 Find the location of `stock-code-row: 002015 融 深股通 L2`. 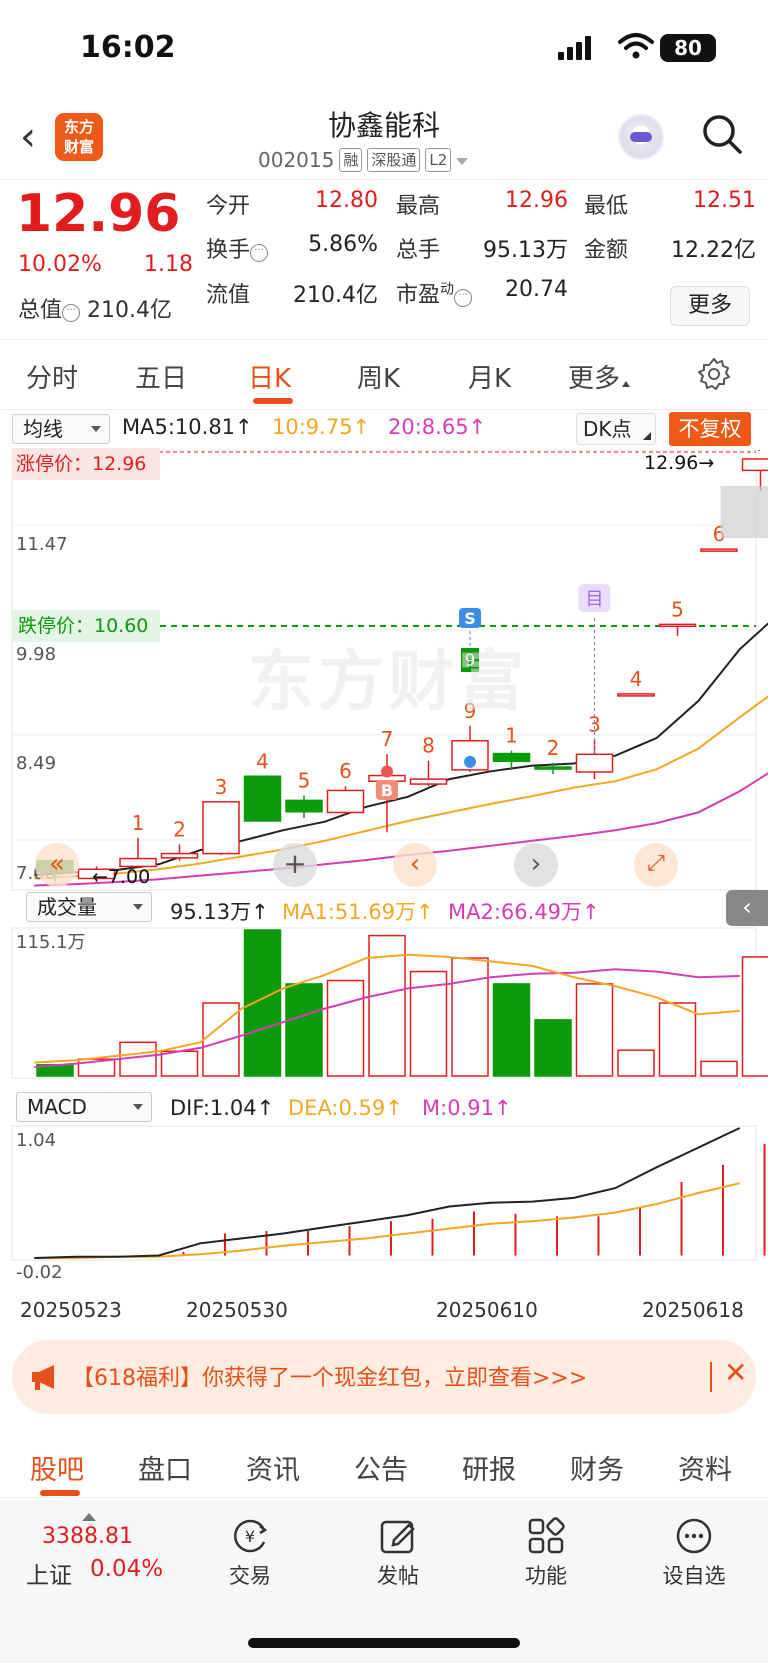

stock-code-row: 002015 融 深股通 L2 is located at coordinates (363, 160).